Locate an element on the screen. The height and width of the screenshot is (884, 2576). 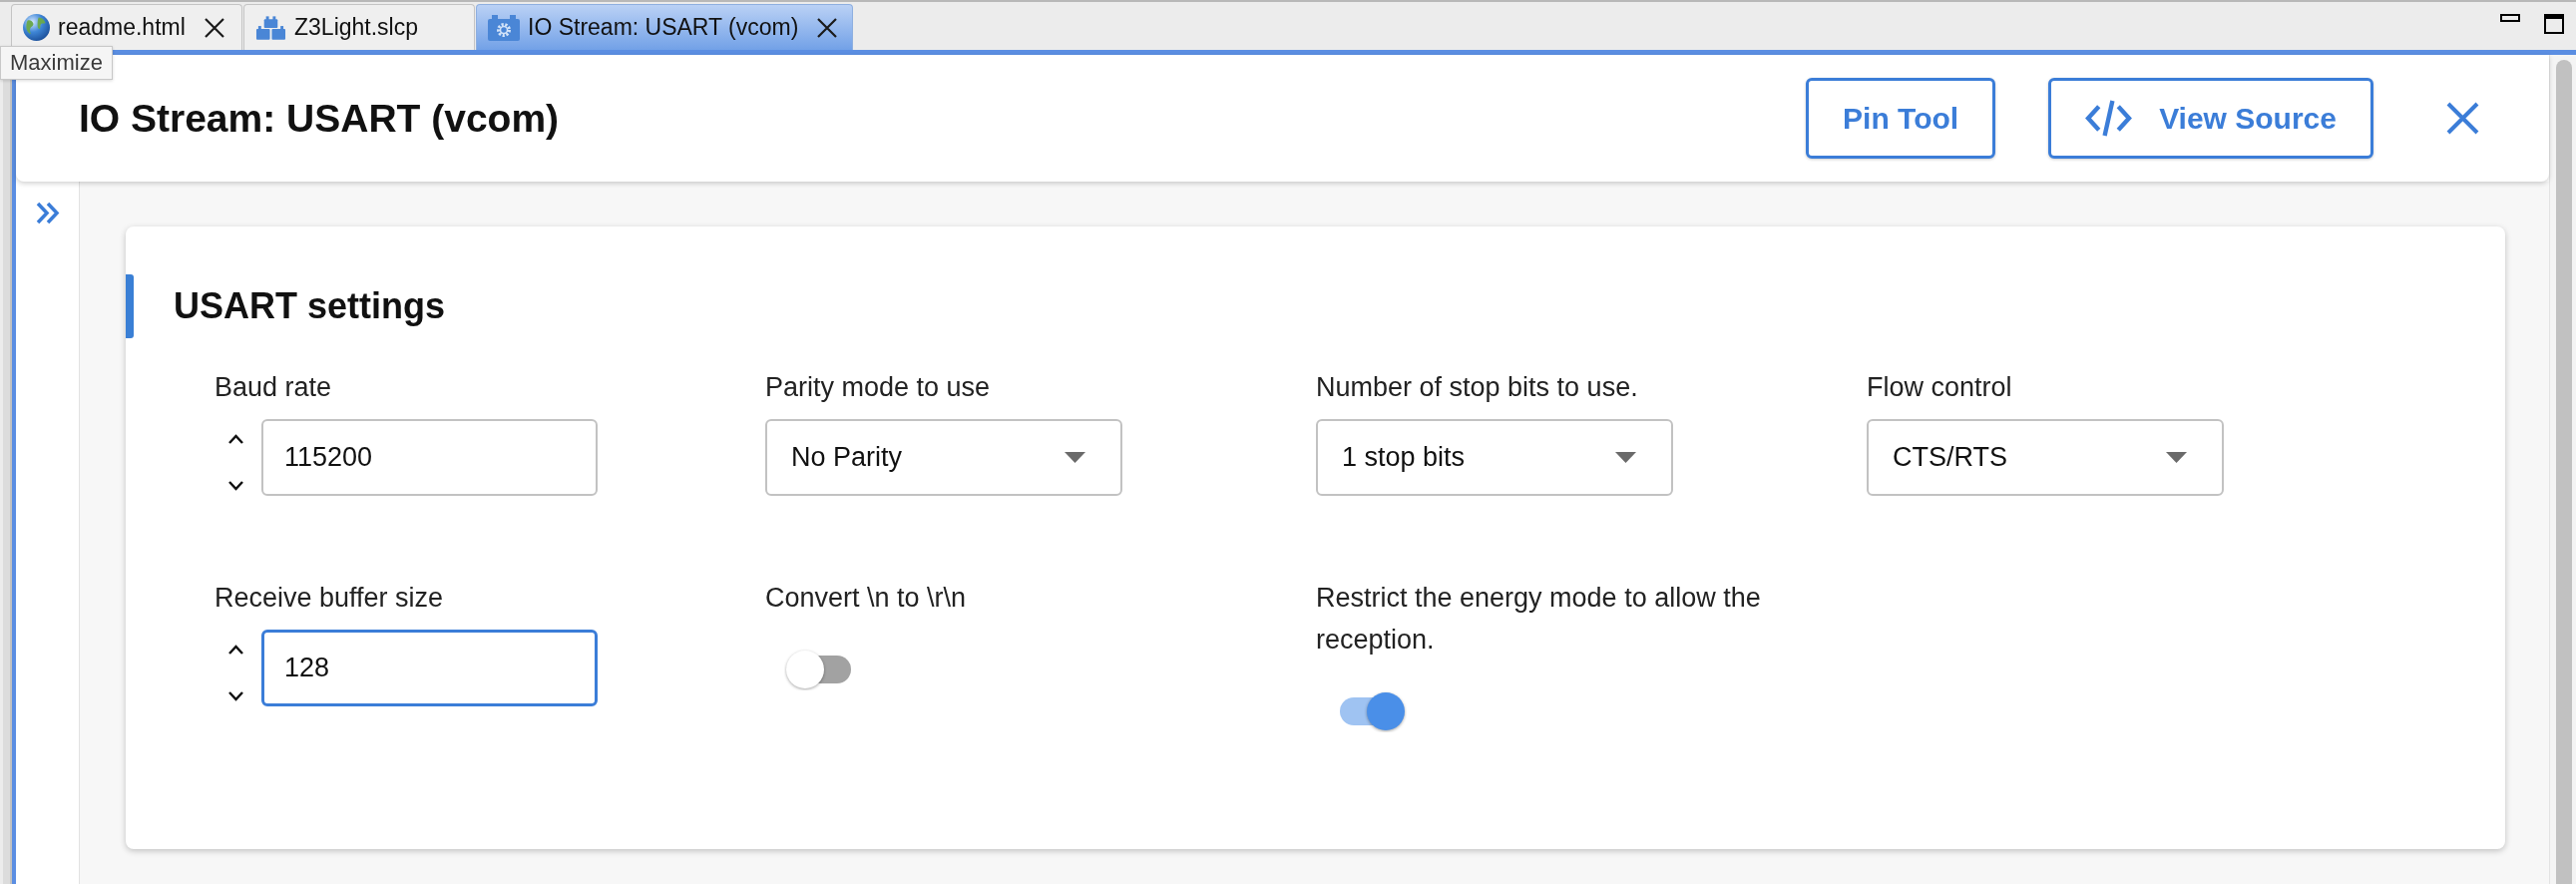
minimize-icon is located at coordinates (2510, 18).